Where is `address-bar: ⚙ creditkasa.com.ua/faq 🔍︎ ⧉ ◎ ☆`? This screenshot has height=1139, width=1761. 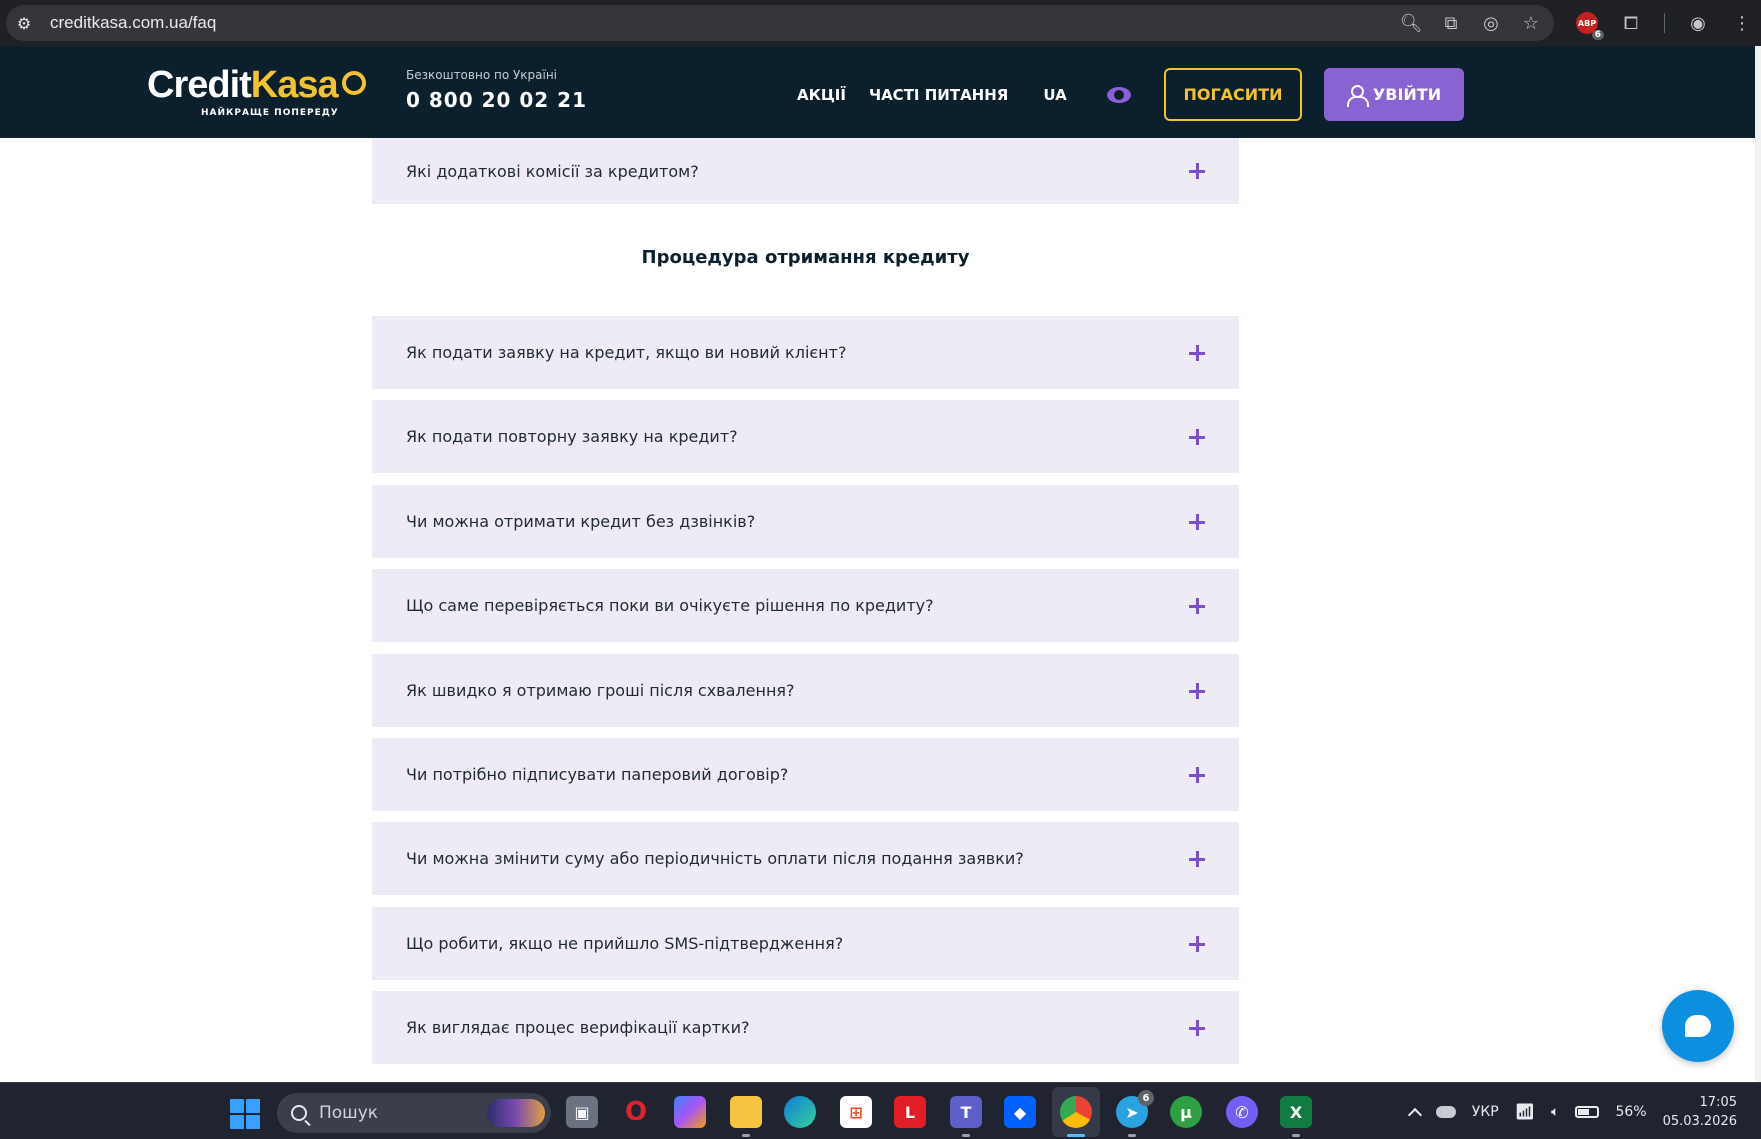 address-bar: ⚙ creditkasa.com.ua/faq 🔍︎ ⧉ ◎ ☆ is located at coordinates (780, 23).